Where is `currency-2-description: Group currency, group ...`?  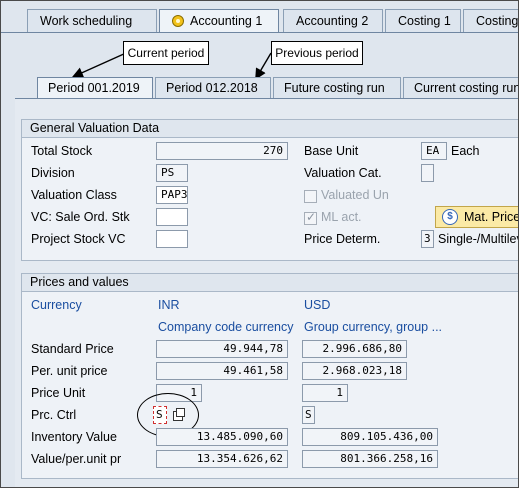 currency-2-description: Group currency, group ... is located at coordinates (373, 327).